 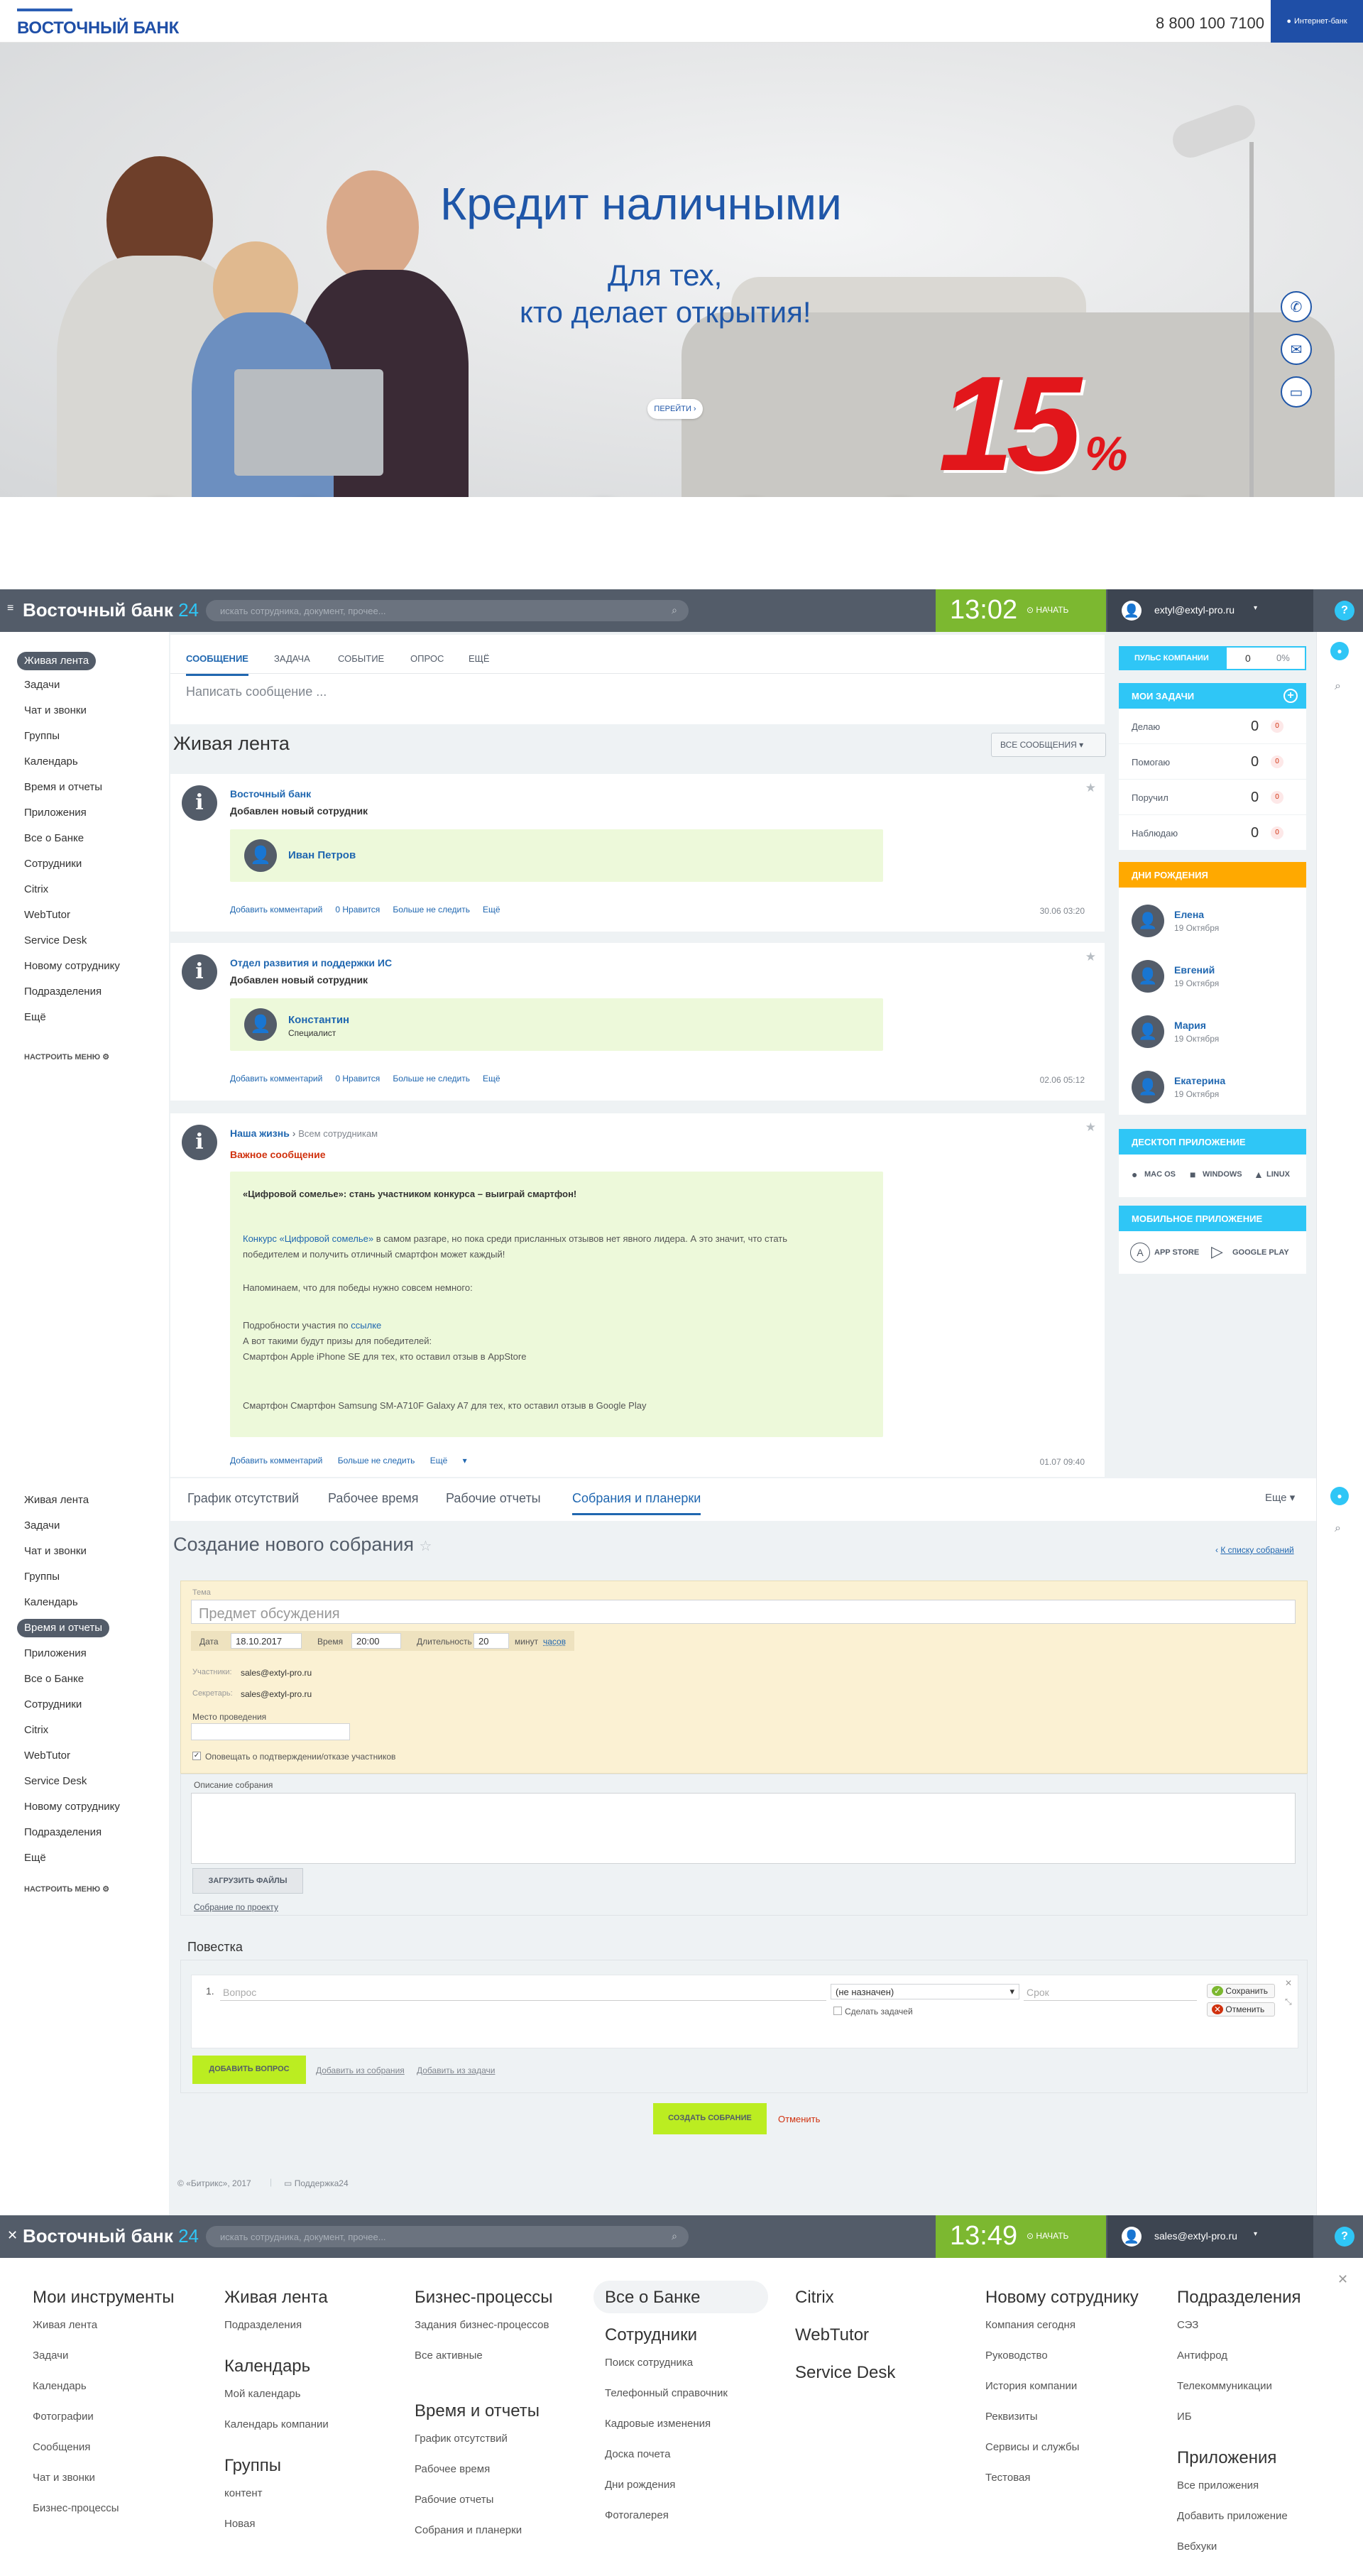 I want to click on support-link: ▭ Поддержка24, so click(x=316, y=2183).